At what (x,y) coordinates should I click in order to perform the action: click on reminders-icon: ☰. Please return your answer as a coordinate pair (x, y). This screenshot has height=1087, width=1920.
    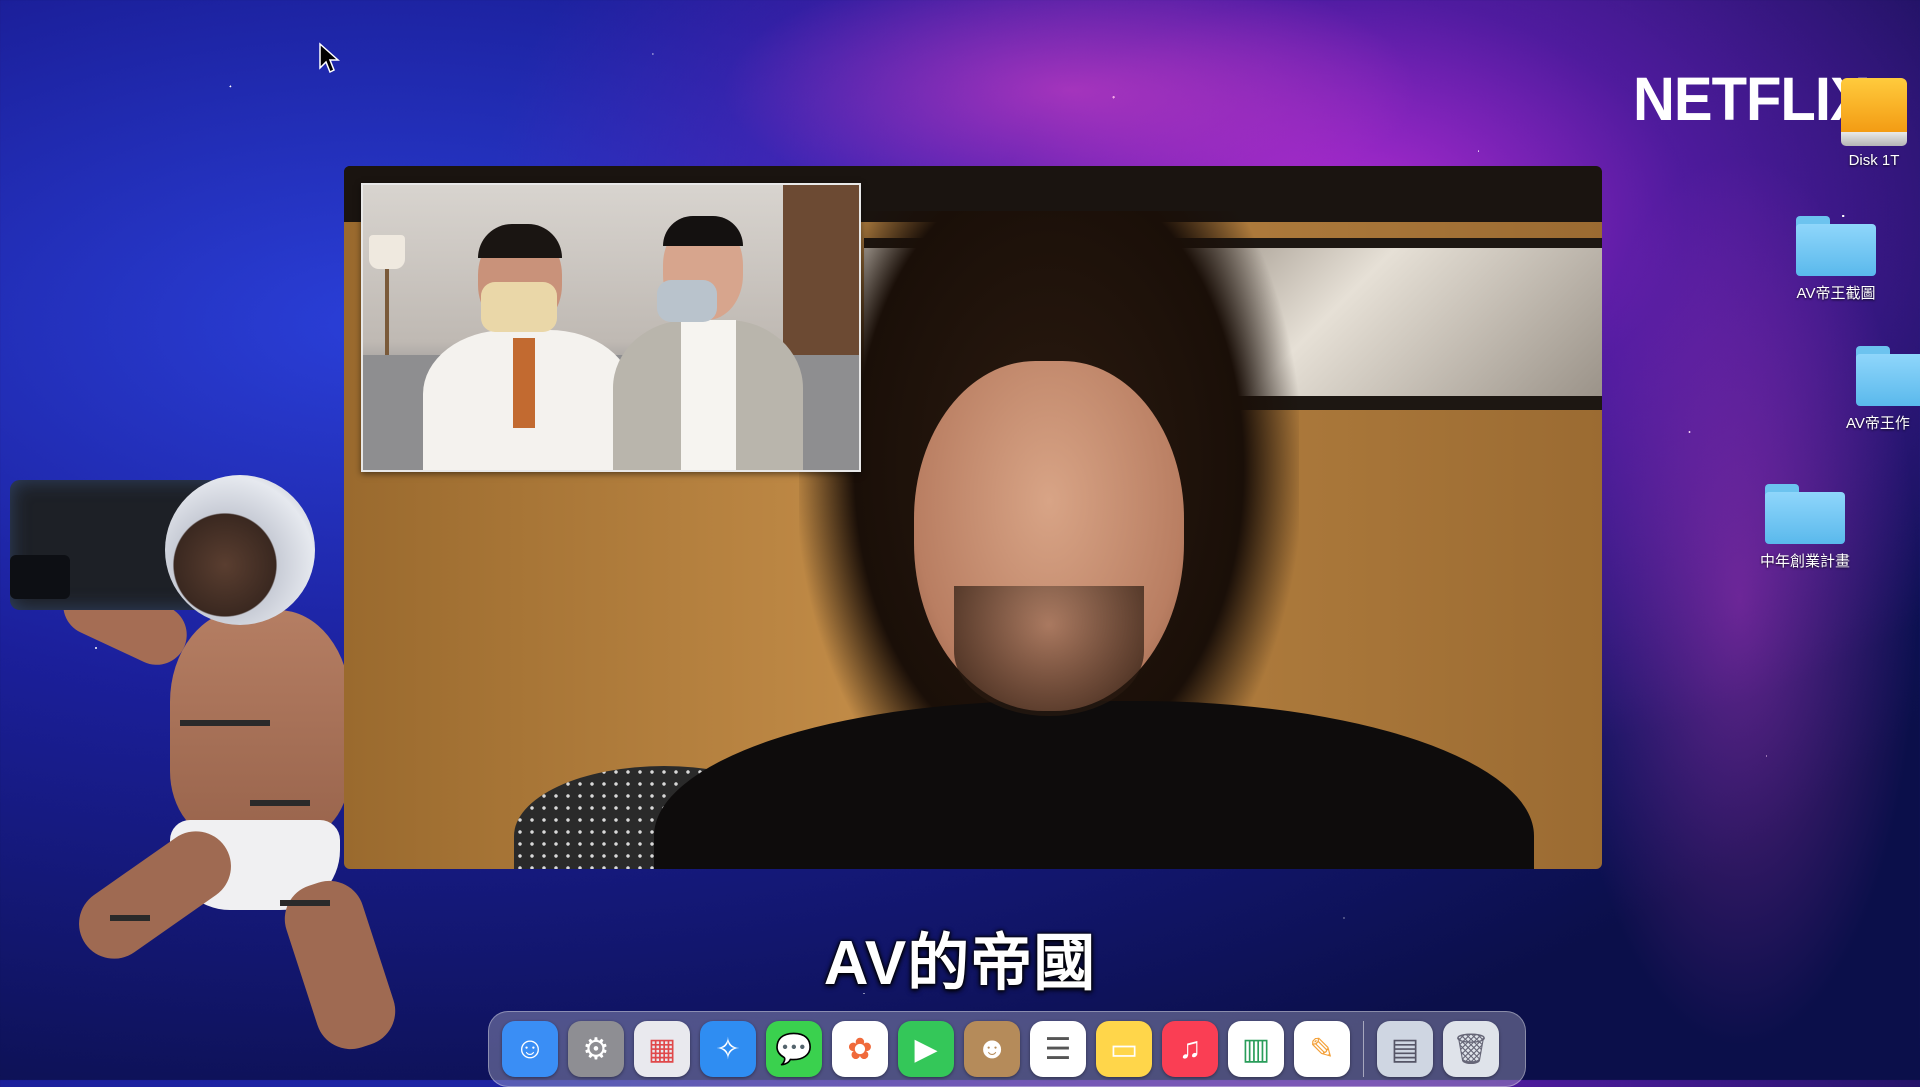
    Looking at the image, I should click on (1058, 1049).